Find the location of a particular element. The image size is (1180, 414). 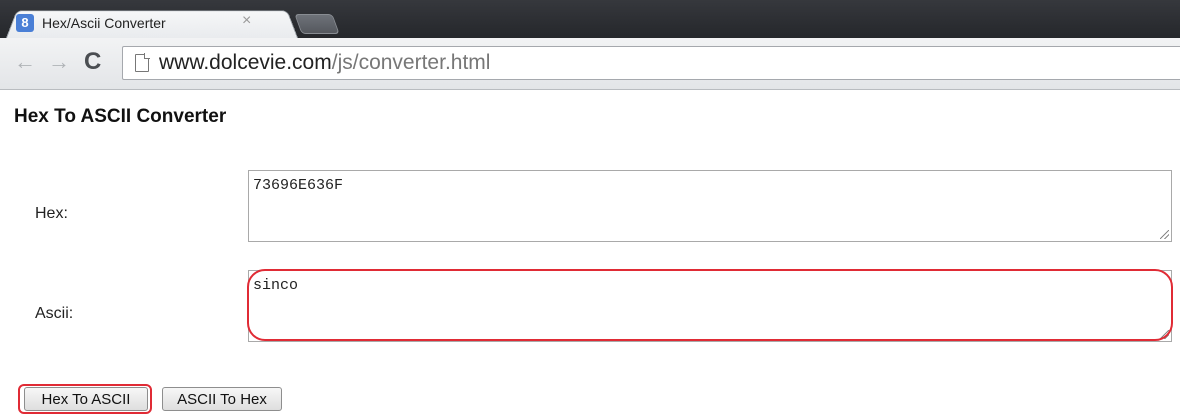

reload-icon: C is located at coordinates (92, 62).